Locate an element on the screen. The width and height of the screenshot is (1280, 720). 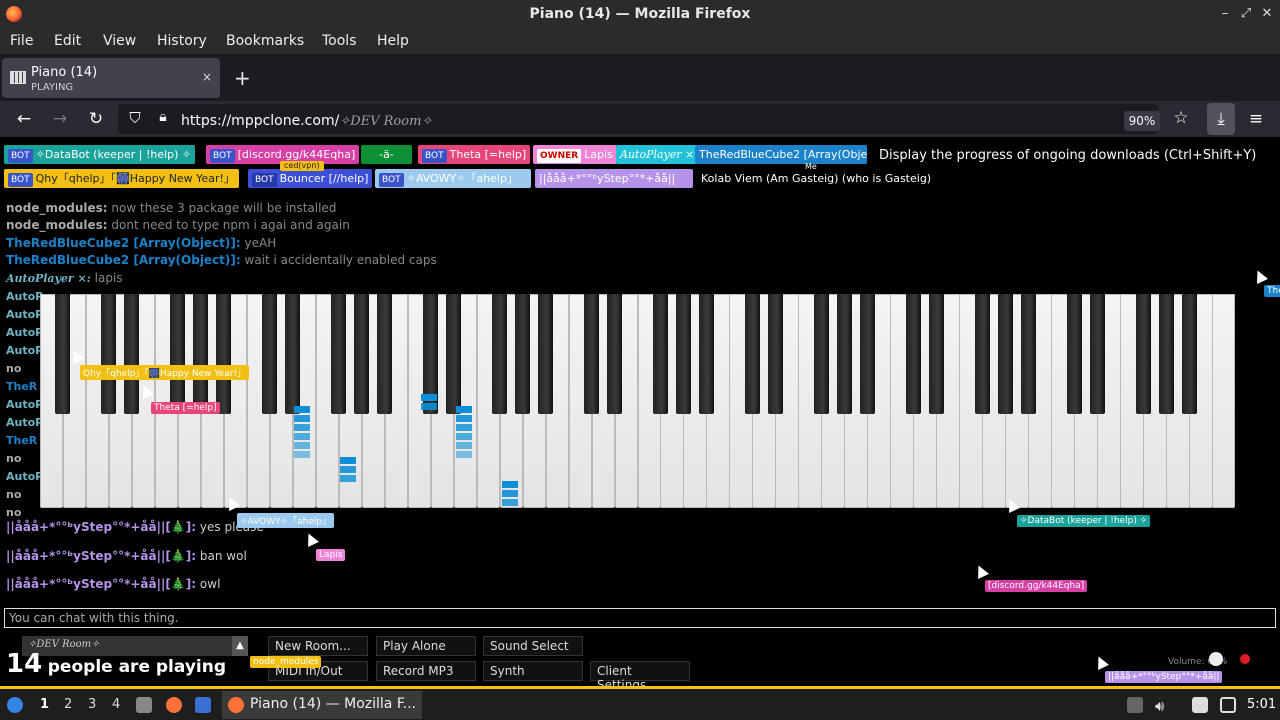
window-title: Piano (14) — Mozilla Firefox is located at coordinates (640, 14).